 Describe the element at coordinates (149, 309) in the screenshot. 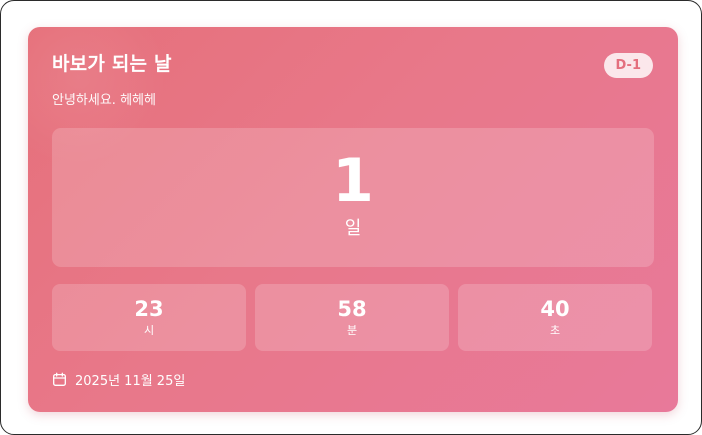

I see `hours-value: 23` at that location.